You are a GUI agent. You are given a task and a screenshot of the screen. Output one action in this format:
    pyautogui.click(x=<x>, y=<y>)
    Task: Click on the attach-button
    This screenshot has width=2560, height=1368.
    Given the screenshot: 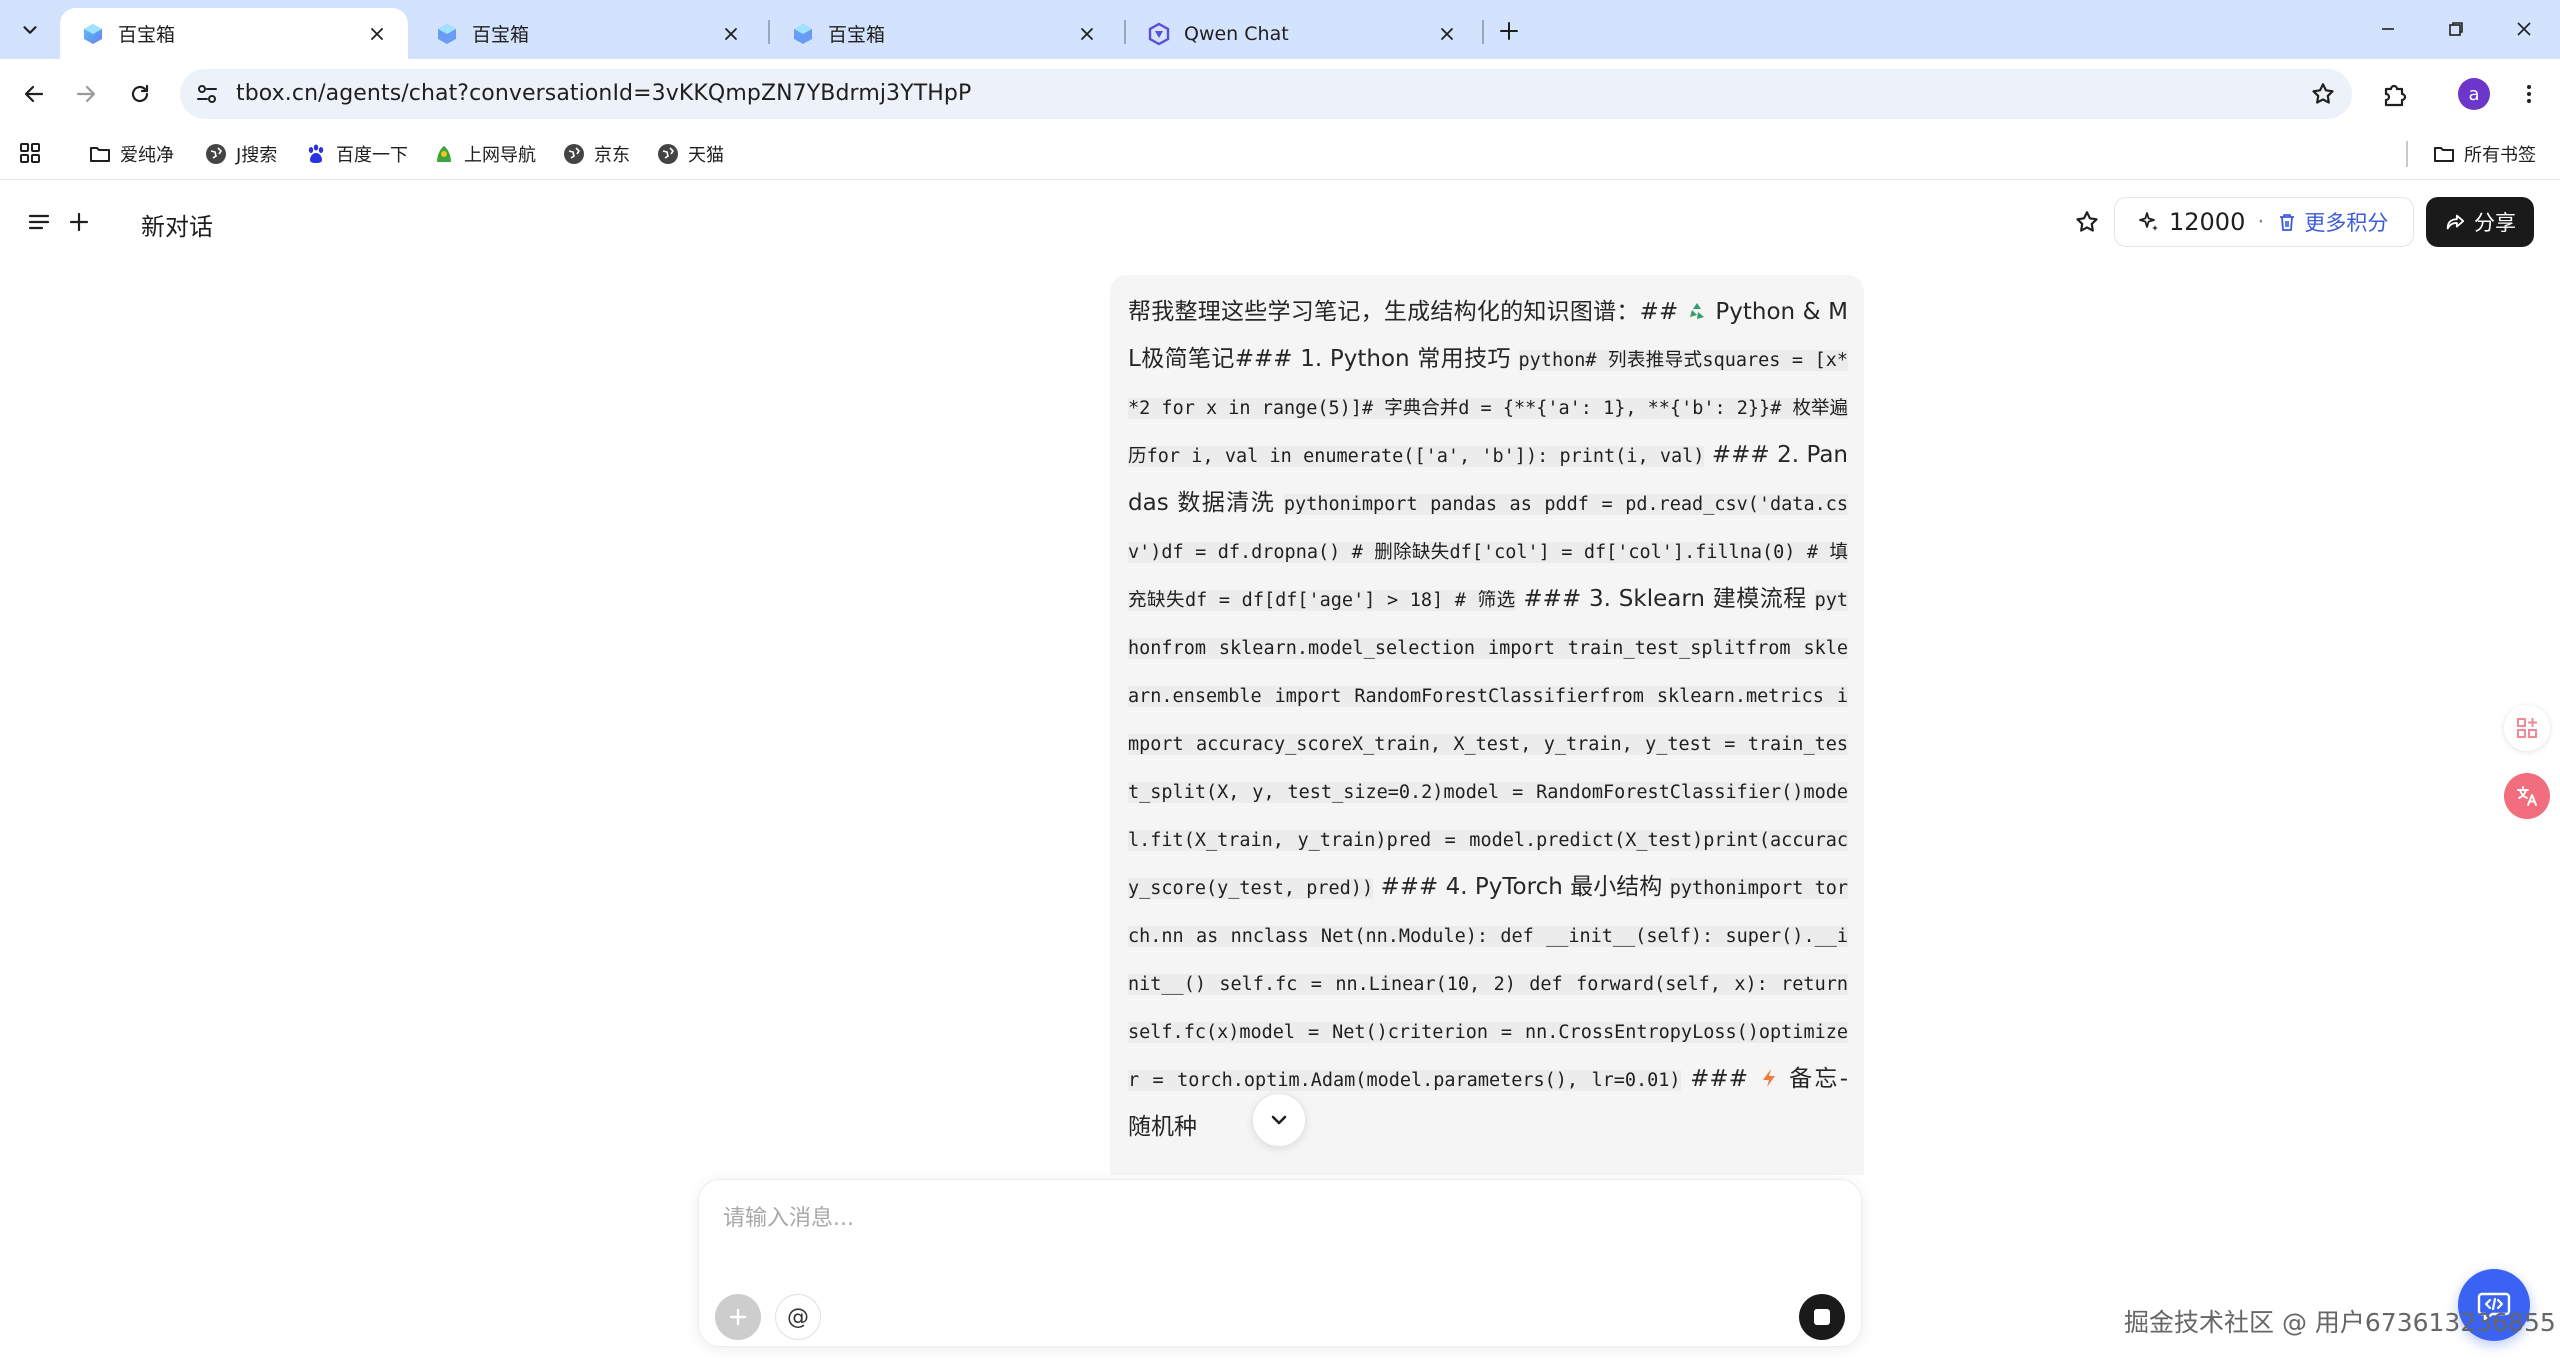 What is the action you would take?
    pyautogui.click(x=738, y=1317)
    